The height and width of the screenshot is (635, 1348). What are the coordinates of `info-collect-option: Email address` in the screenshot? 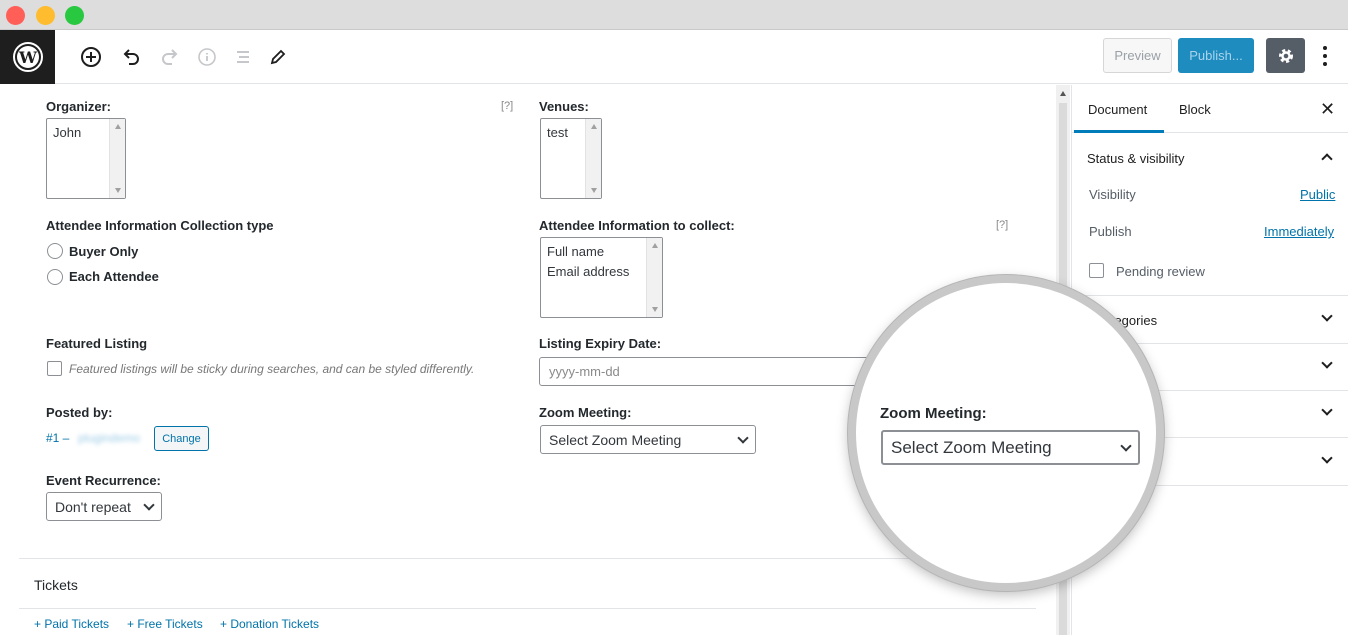 It's located at (601, 272).